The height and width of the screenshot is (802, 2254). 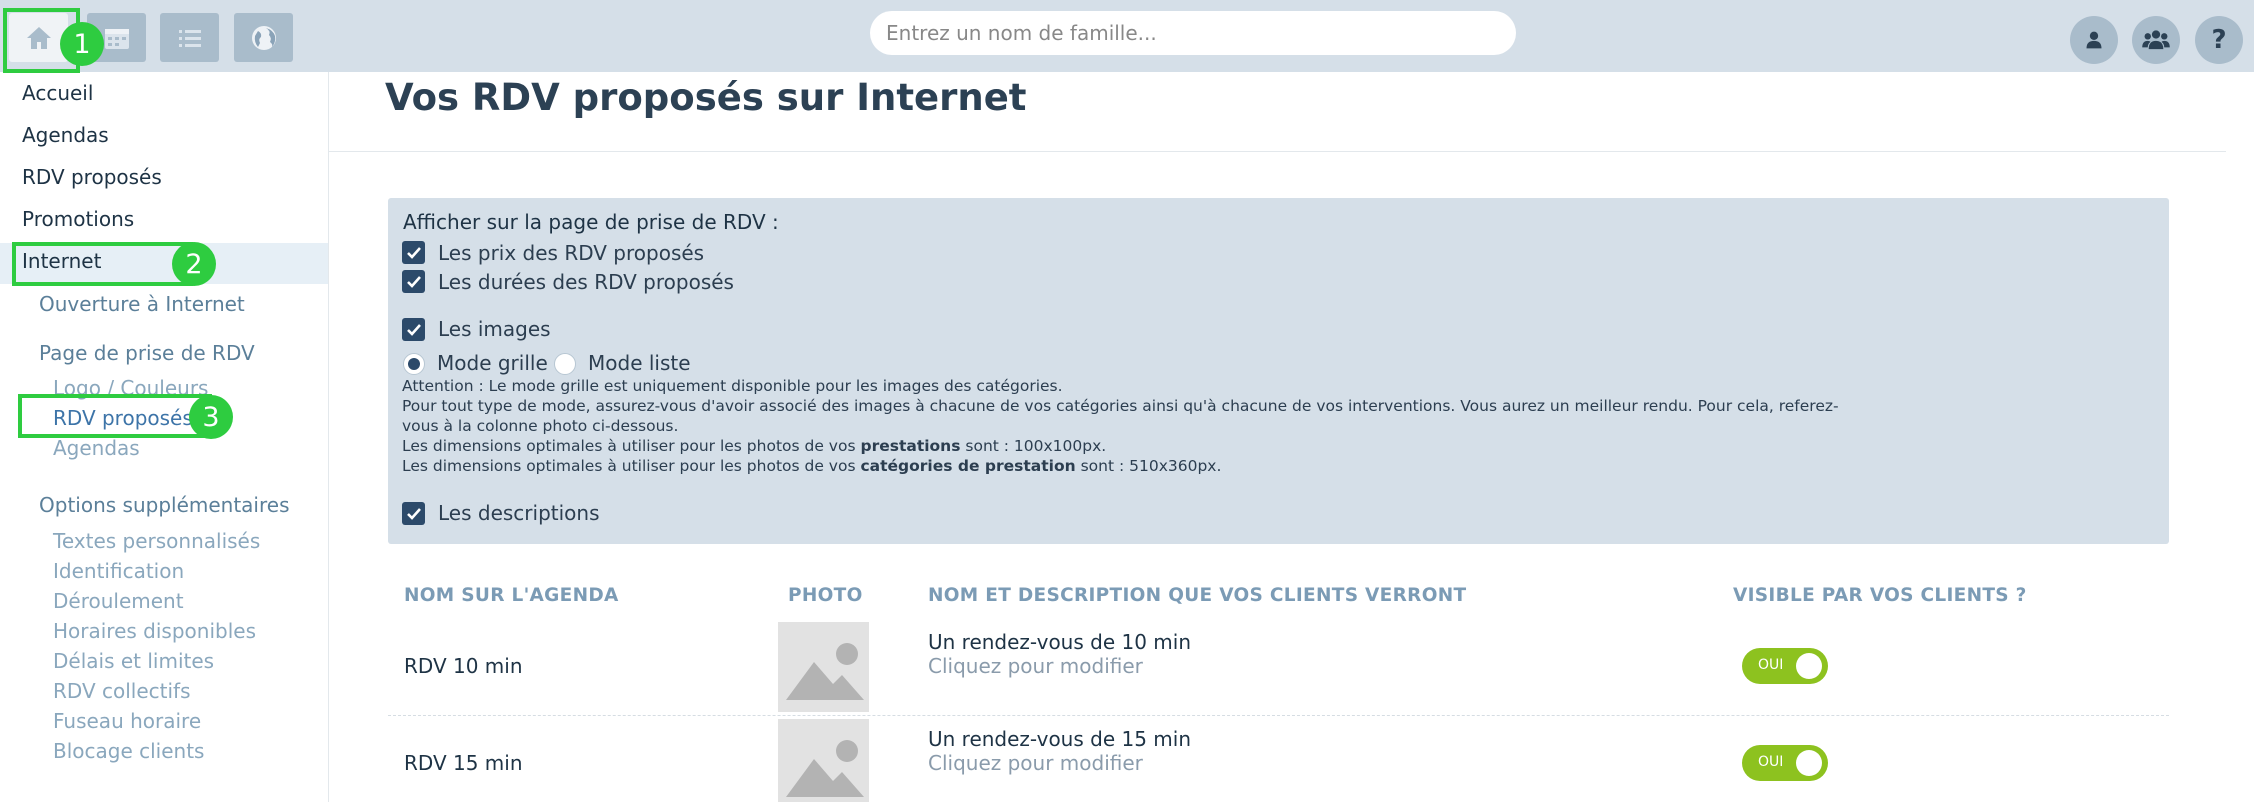 What do you see at coordinates (57, 93) in the screenshot?
I see `sidebar-item-accueil: Accueil` at bounding box center [57, 93].